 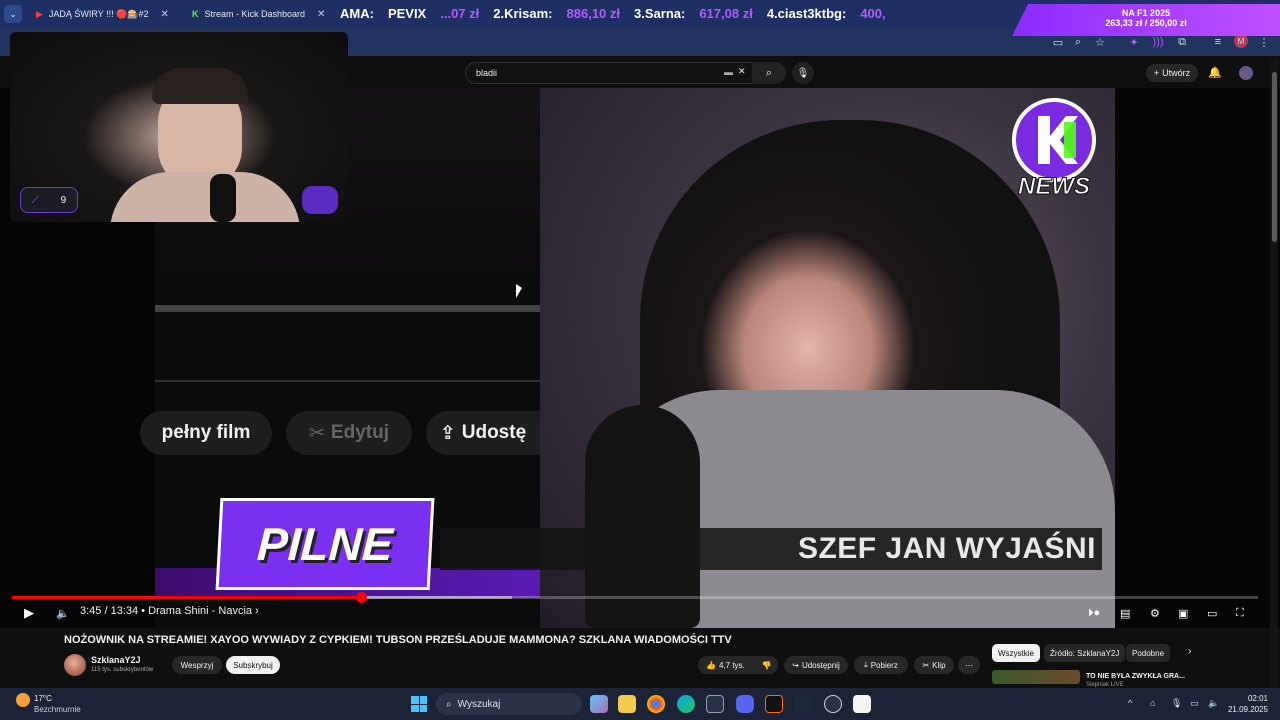 I want to click on leader-entry-name: 3.Sarna:, so click(x=660, y=13).